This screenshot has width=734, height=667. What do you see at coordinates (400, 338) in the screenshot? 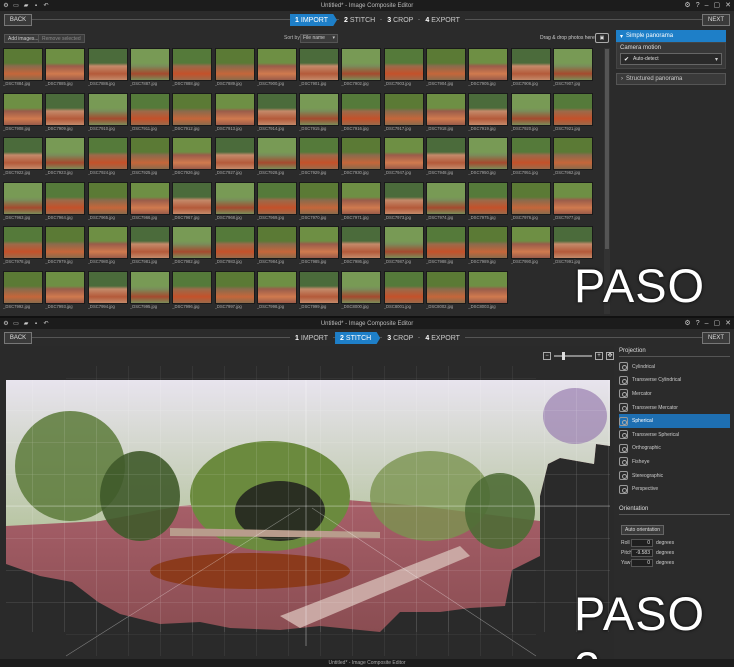
I see `tab-crop: 3 CROP` at bounding box center [400, 338].